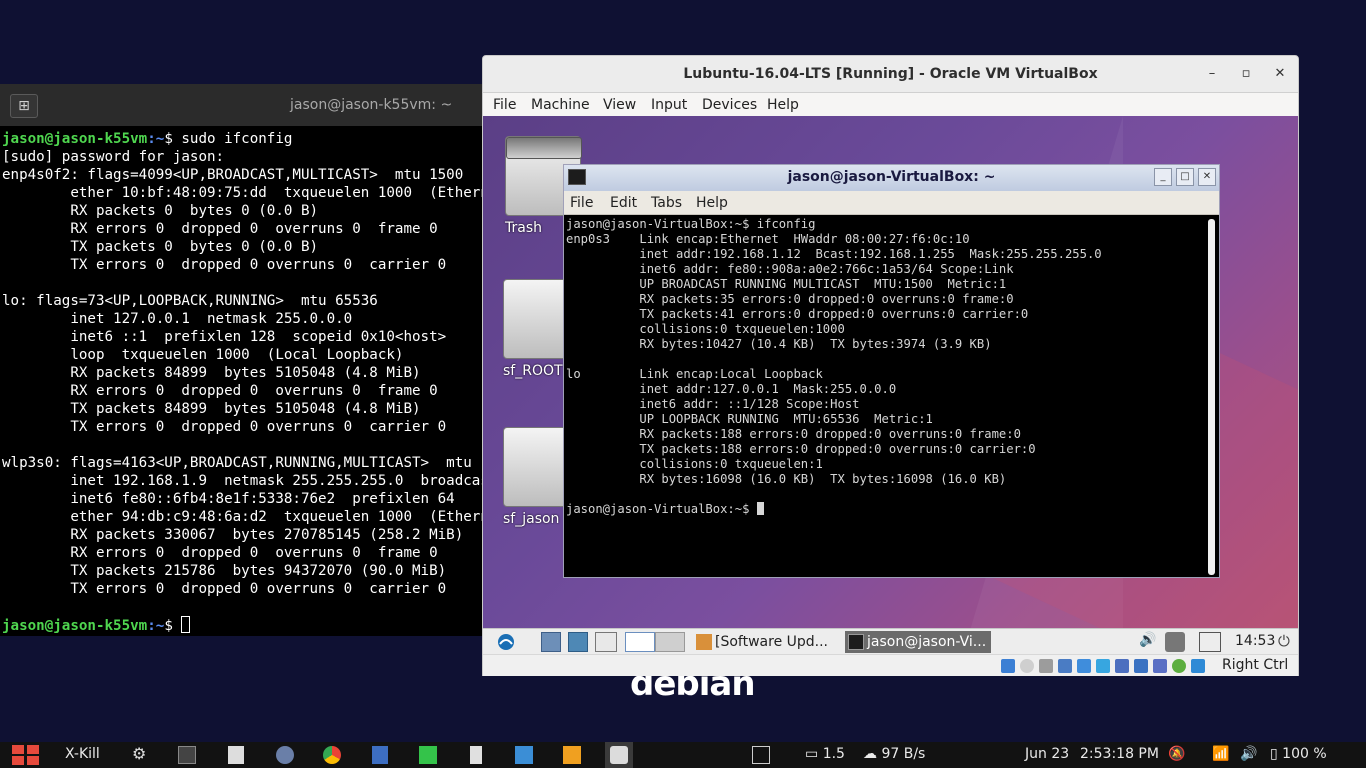 The height and width of the screenshot is (768, 1366). Describe the element at coordinates (578, 642) in the screenshot. I see `web-browser-icon` at that location.